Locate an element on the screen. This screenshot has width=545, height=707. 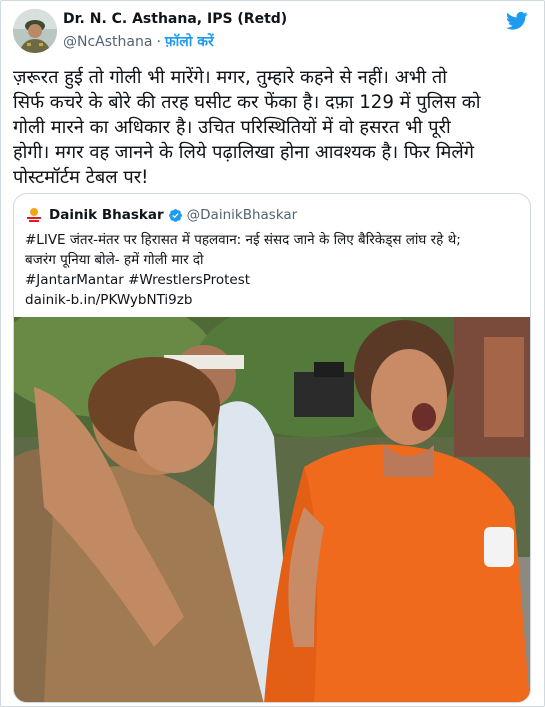
author-handle-row: @NcAsthana · फ़ॉलो करें is located at coordinates (138, 41).